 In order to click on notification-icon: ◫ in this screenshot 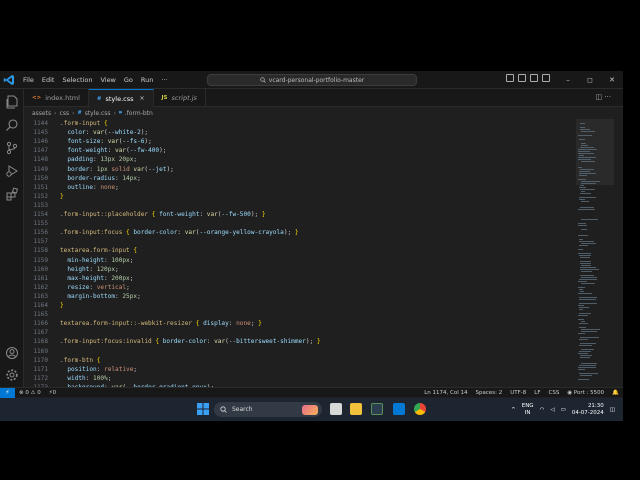, I will do `click(612, 410)`.